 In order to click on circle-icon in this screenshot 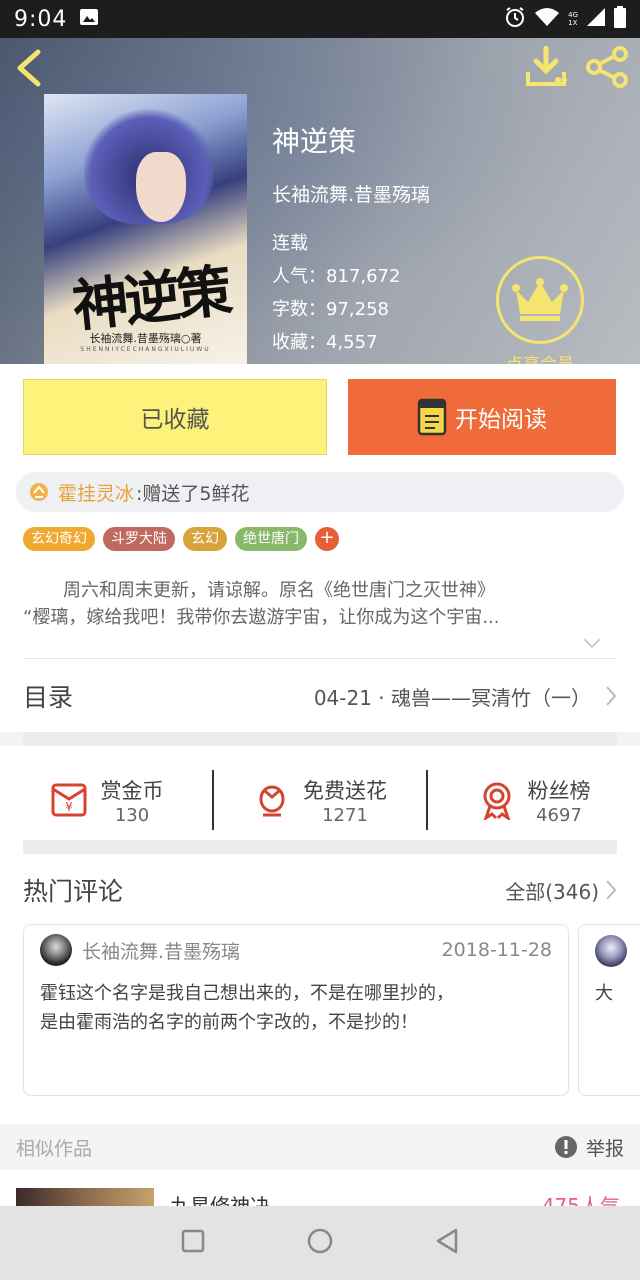, I will do `click(320, 1241)`.